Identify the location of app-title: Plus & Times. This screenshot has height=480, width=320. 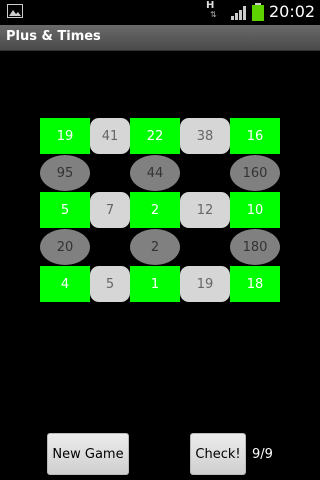
(53, 36).